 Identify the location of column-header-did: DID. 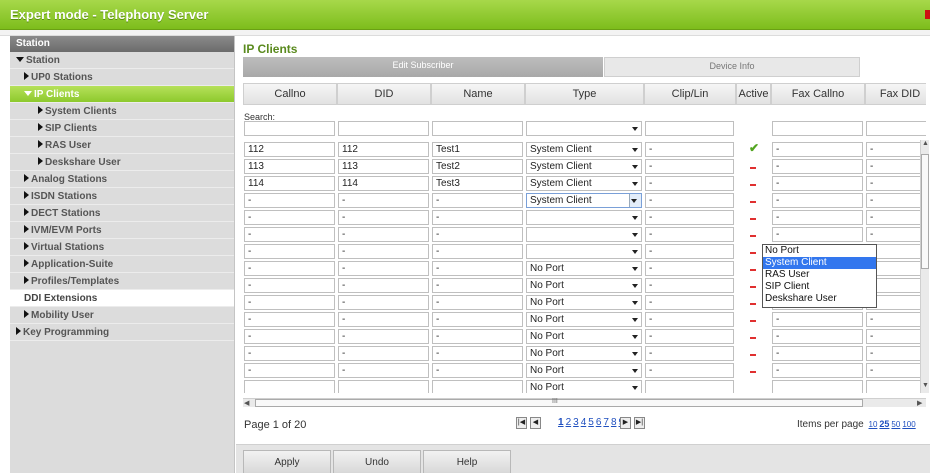
(384, 94).